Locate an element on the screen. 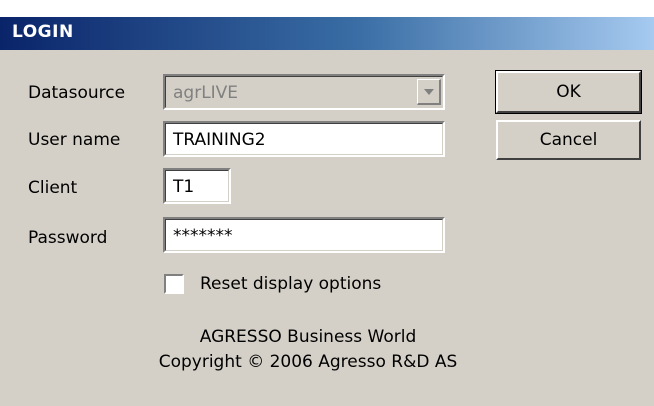  cancel-button: Cancel is located at coordinates (568, 140).